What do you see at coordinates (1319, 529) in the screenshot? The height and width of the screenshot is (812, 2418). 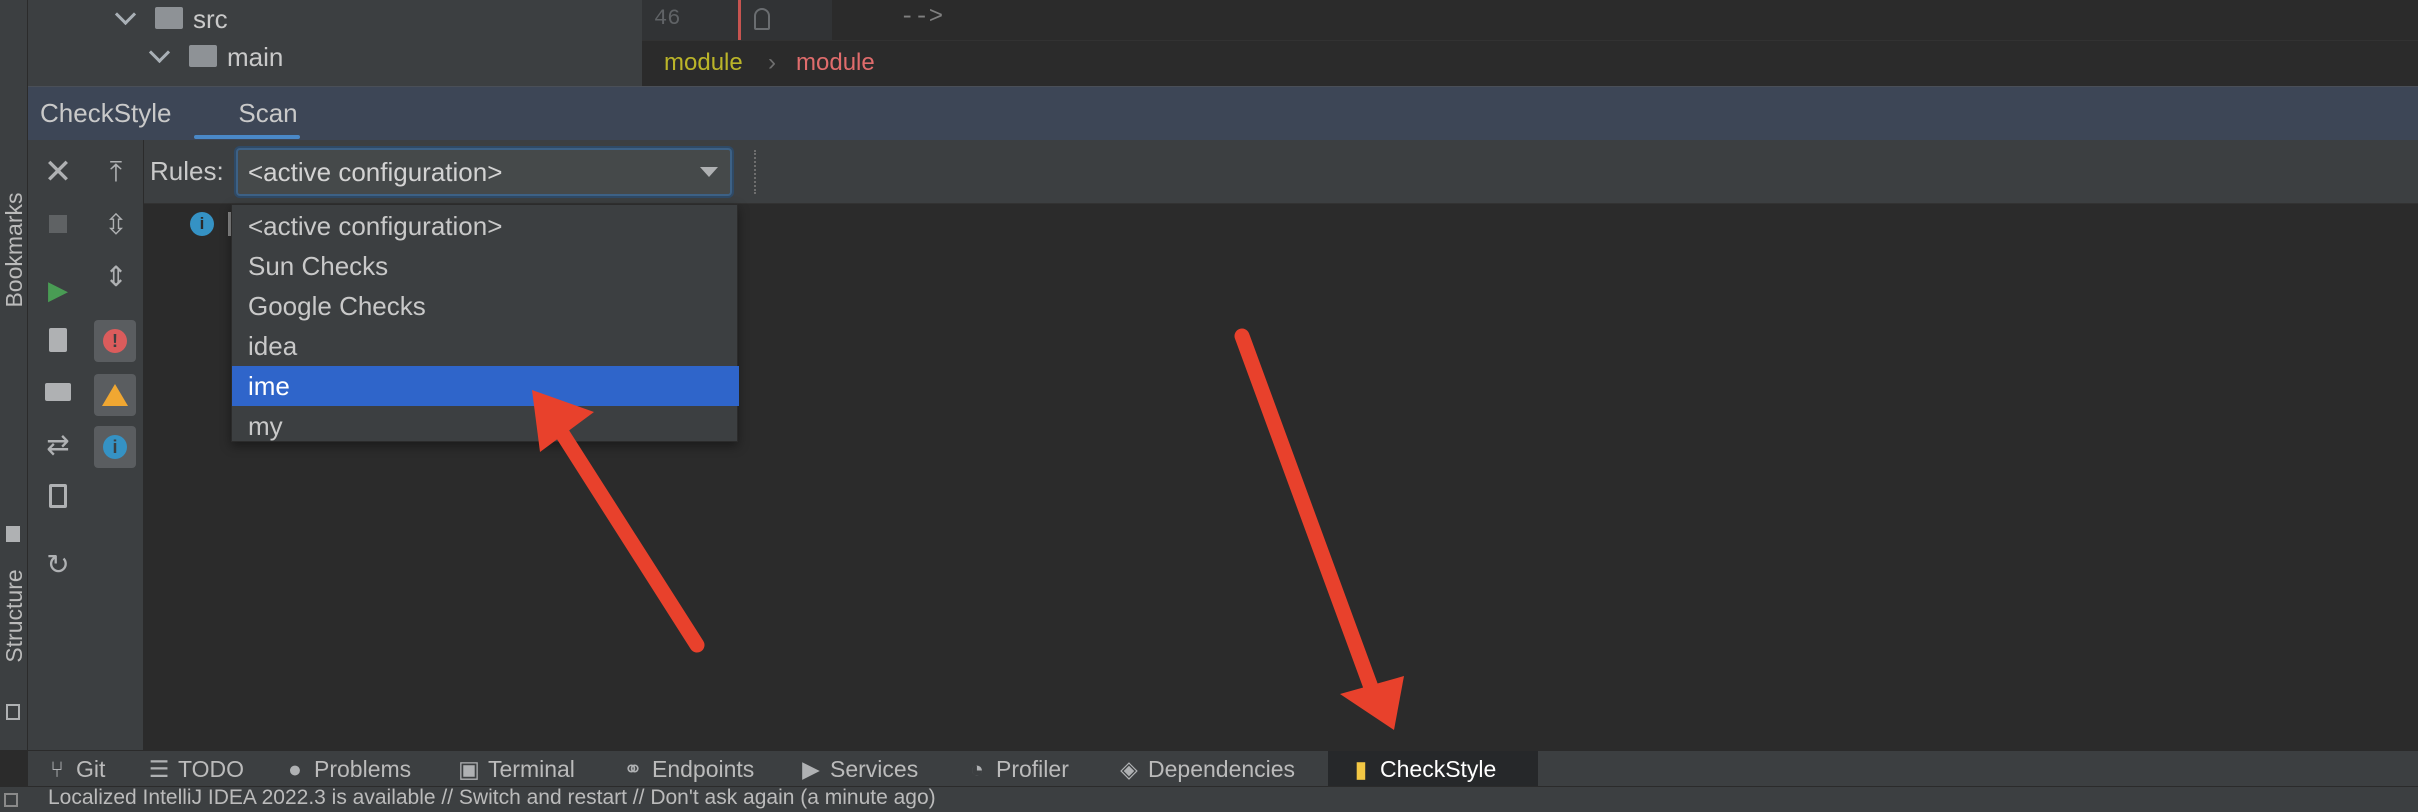 I see `arrow-to-checkstyle-tab` at bounding box center [1319, 529].